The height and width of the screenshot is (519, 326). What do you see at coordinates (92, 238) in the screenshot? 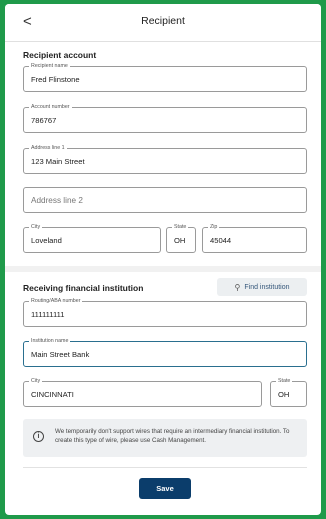
I see `city-field: City Loveland` at bounding box center [92, 238].